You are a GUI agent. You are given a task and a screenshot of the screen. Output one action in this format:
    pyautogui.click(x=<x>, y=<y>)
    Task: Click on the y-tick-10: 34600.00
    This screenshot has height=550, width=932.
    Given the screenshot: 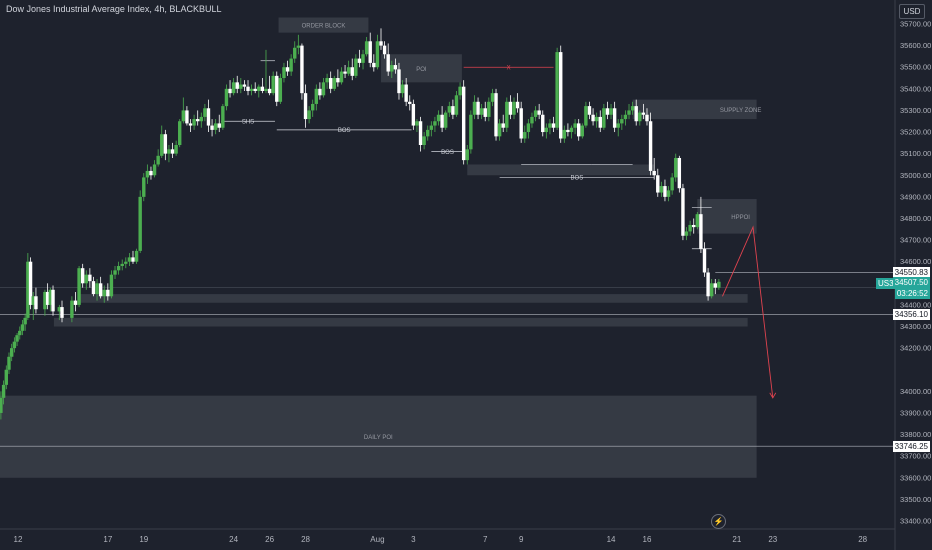 What is the action you would take?
    pyautogui.click(x=915, y=261)
    